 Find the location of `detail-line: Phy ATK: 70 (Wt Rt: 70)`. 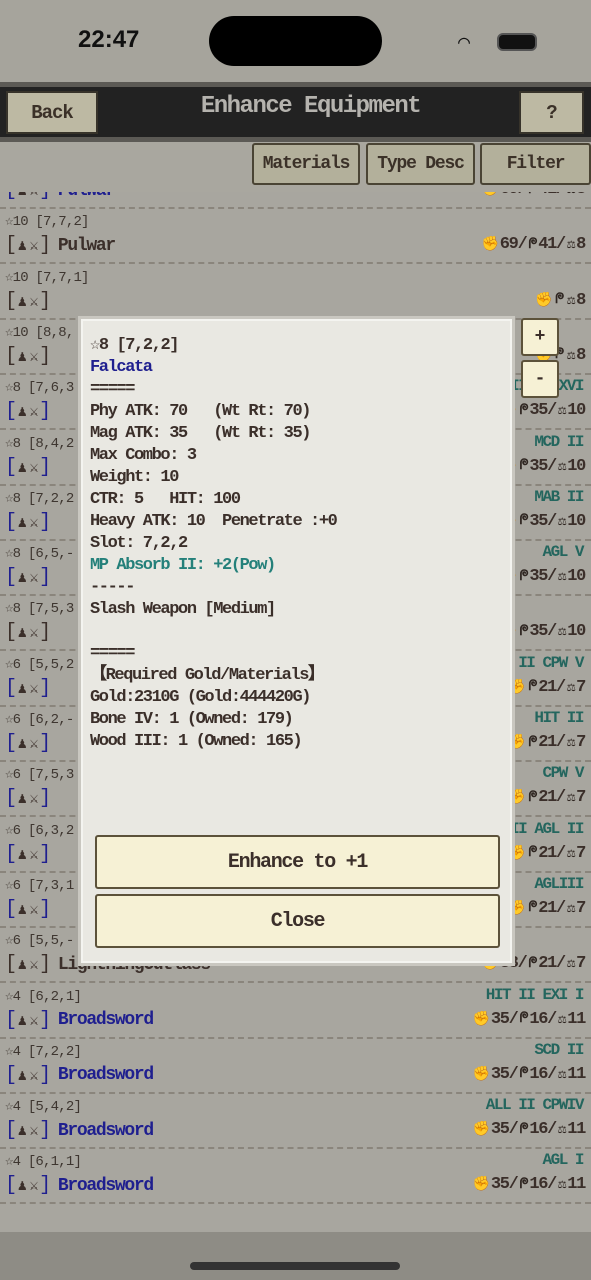

detail-line: Phy ATK: 70 (Wt Rt: 70) is located at coordinates (200, 411).